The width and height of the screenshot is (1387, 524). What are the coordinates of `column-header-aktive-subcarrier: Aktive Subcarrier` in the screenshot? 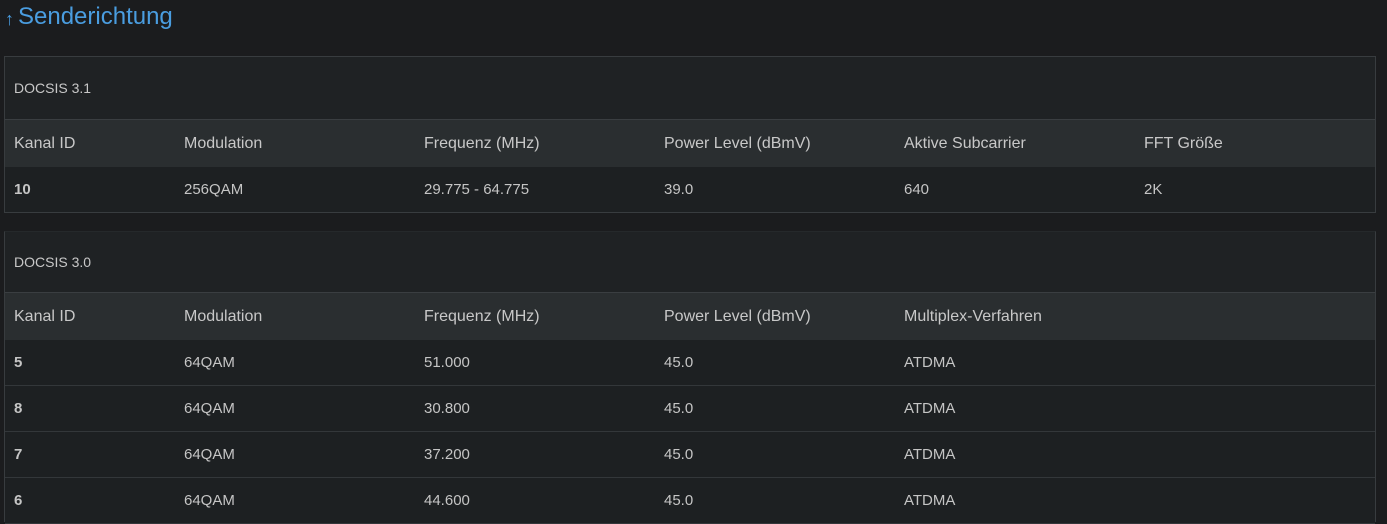 It's located at (965, 143).